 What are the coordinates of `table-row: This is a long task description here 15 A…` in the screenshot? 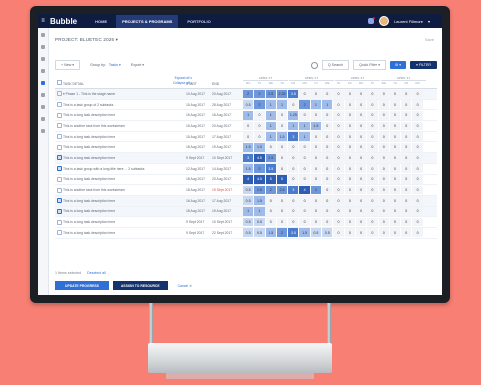 It's located at (246, 137).